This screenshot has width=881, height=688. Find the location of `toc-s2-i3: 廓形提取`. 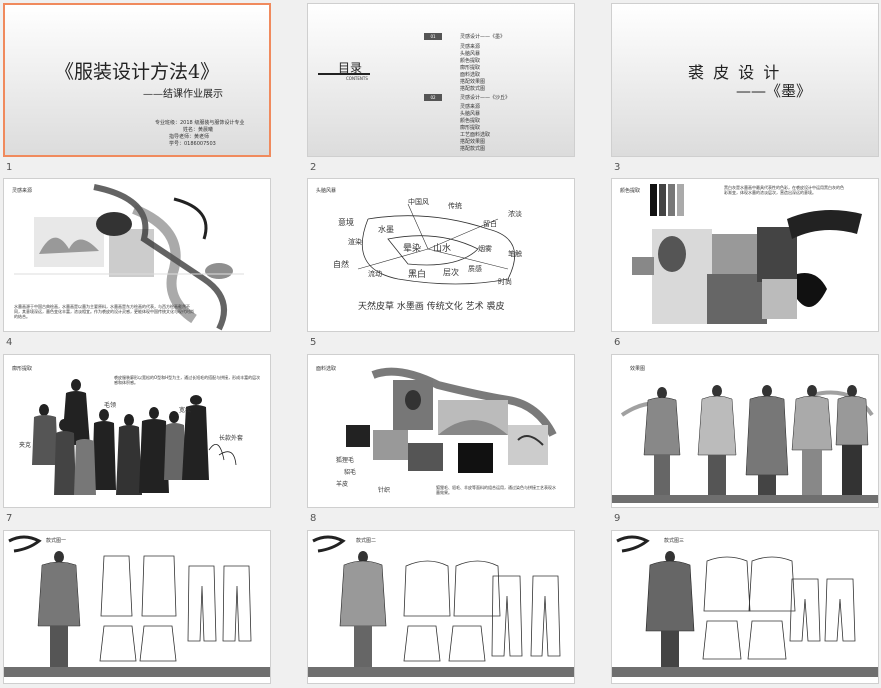

toc-s2-i3: 廓形提取 is located at coordinates (470, 128).